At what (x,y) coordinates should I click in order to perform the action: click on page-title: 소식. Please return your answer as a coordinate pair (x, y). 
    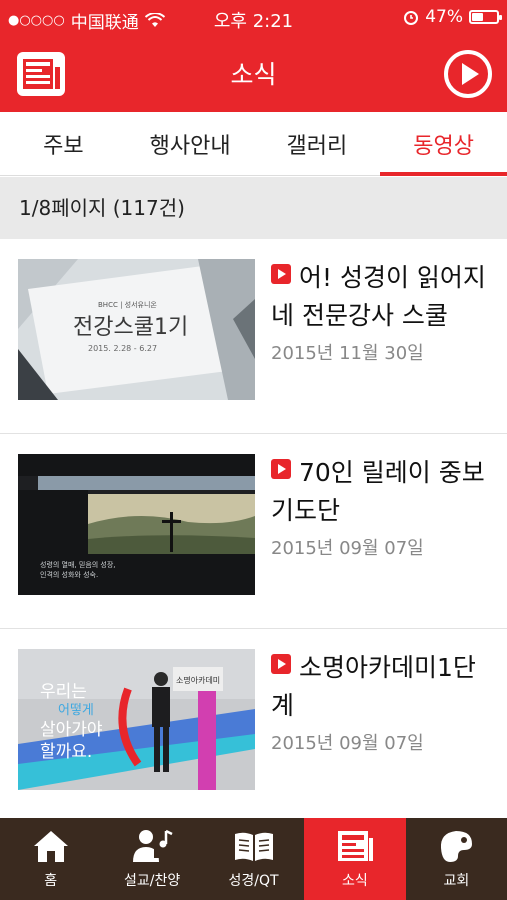
    Looking at the image, I should click on (253, 74).